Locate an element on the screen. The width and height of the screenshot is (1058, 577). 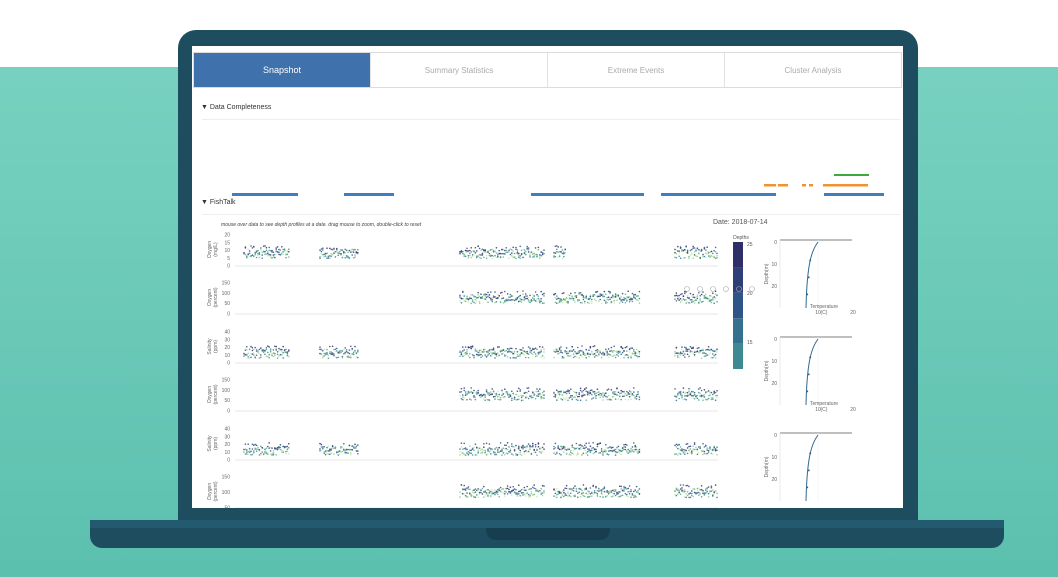
zoom-icon is located at coordinates (700, 289).